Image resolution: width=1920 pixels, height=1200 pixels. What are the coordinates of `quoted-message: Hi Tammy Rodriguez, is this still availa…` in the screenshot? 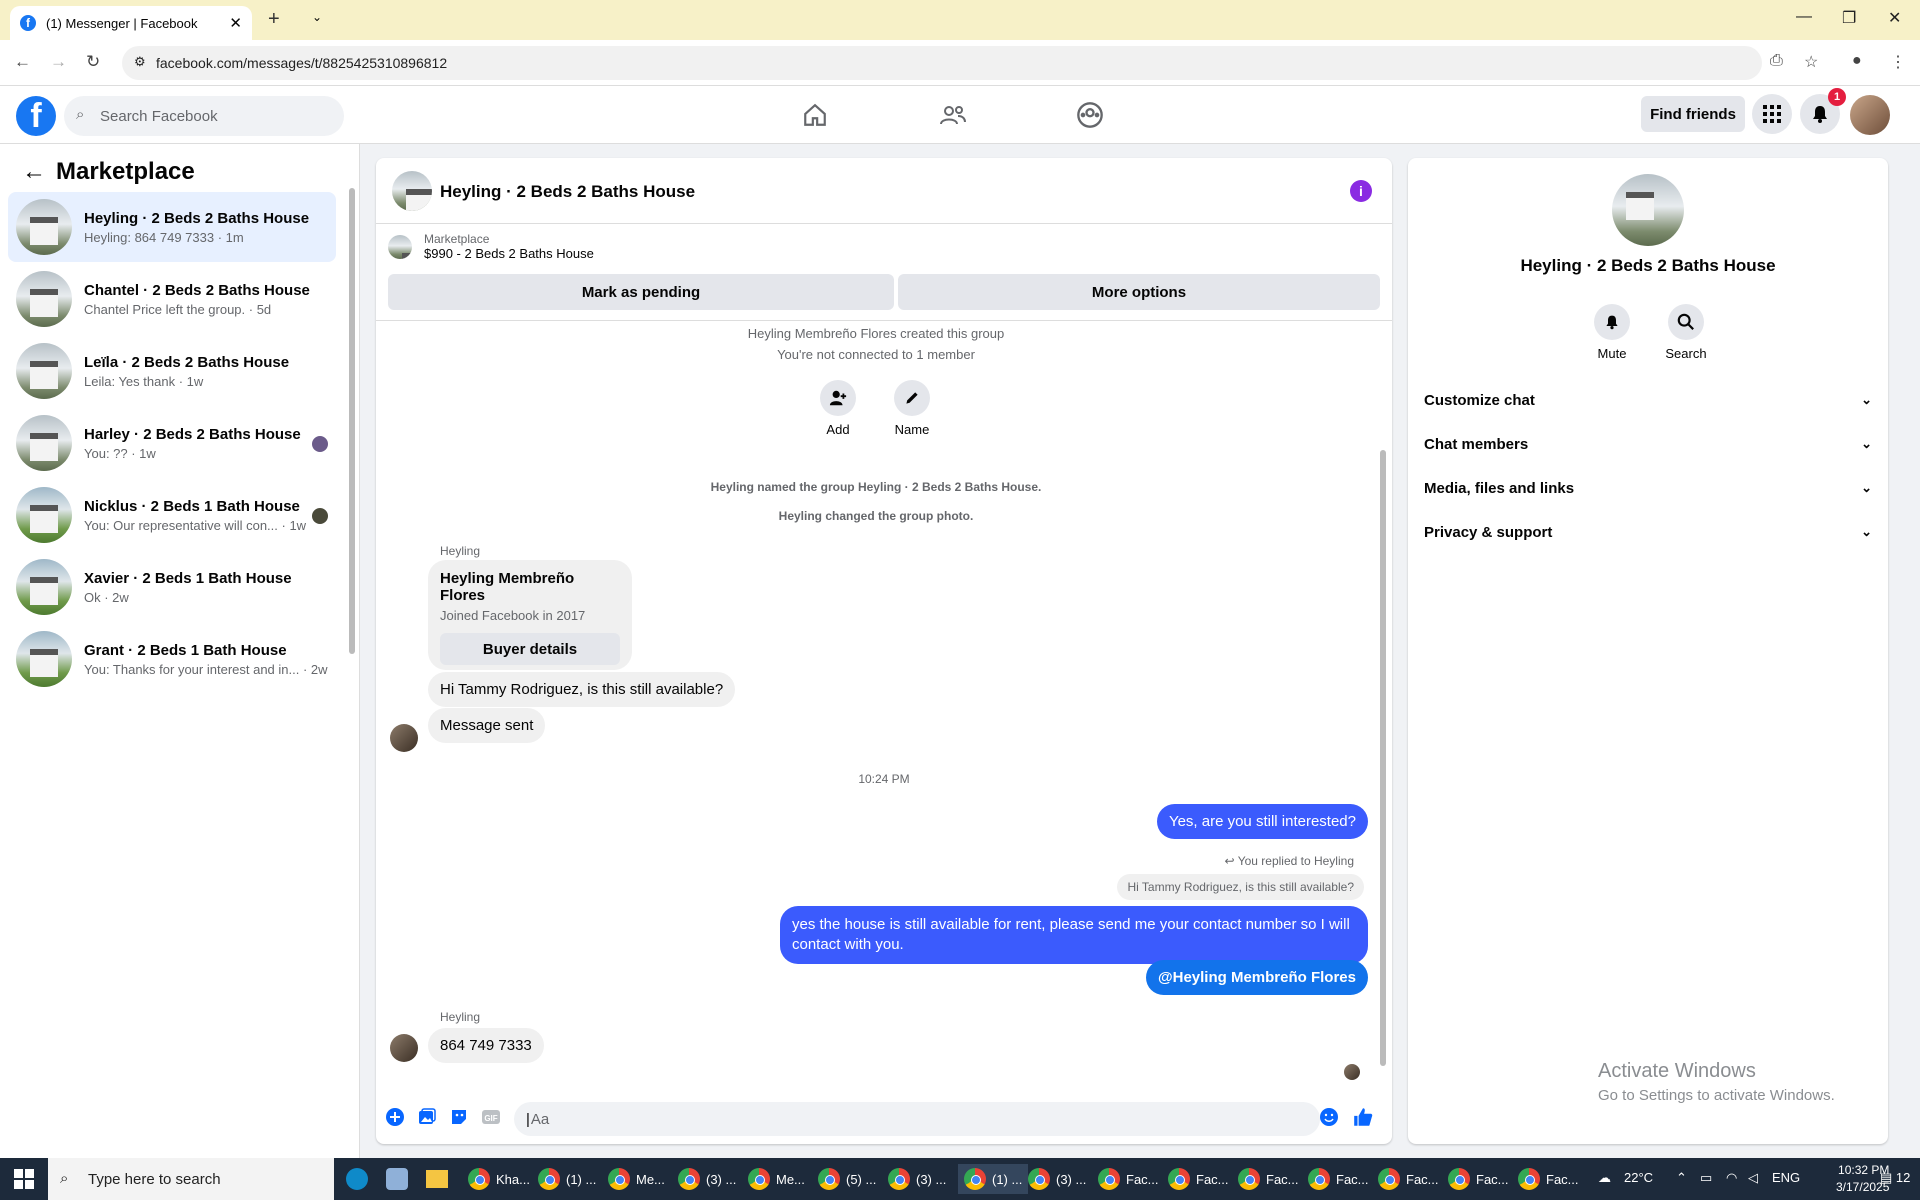 It's located at (1240, 887).